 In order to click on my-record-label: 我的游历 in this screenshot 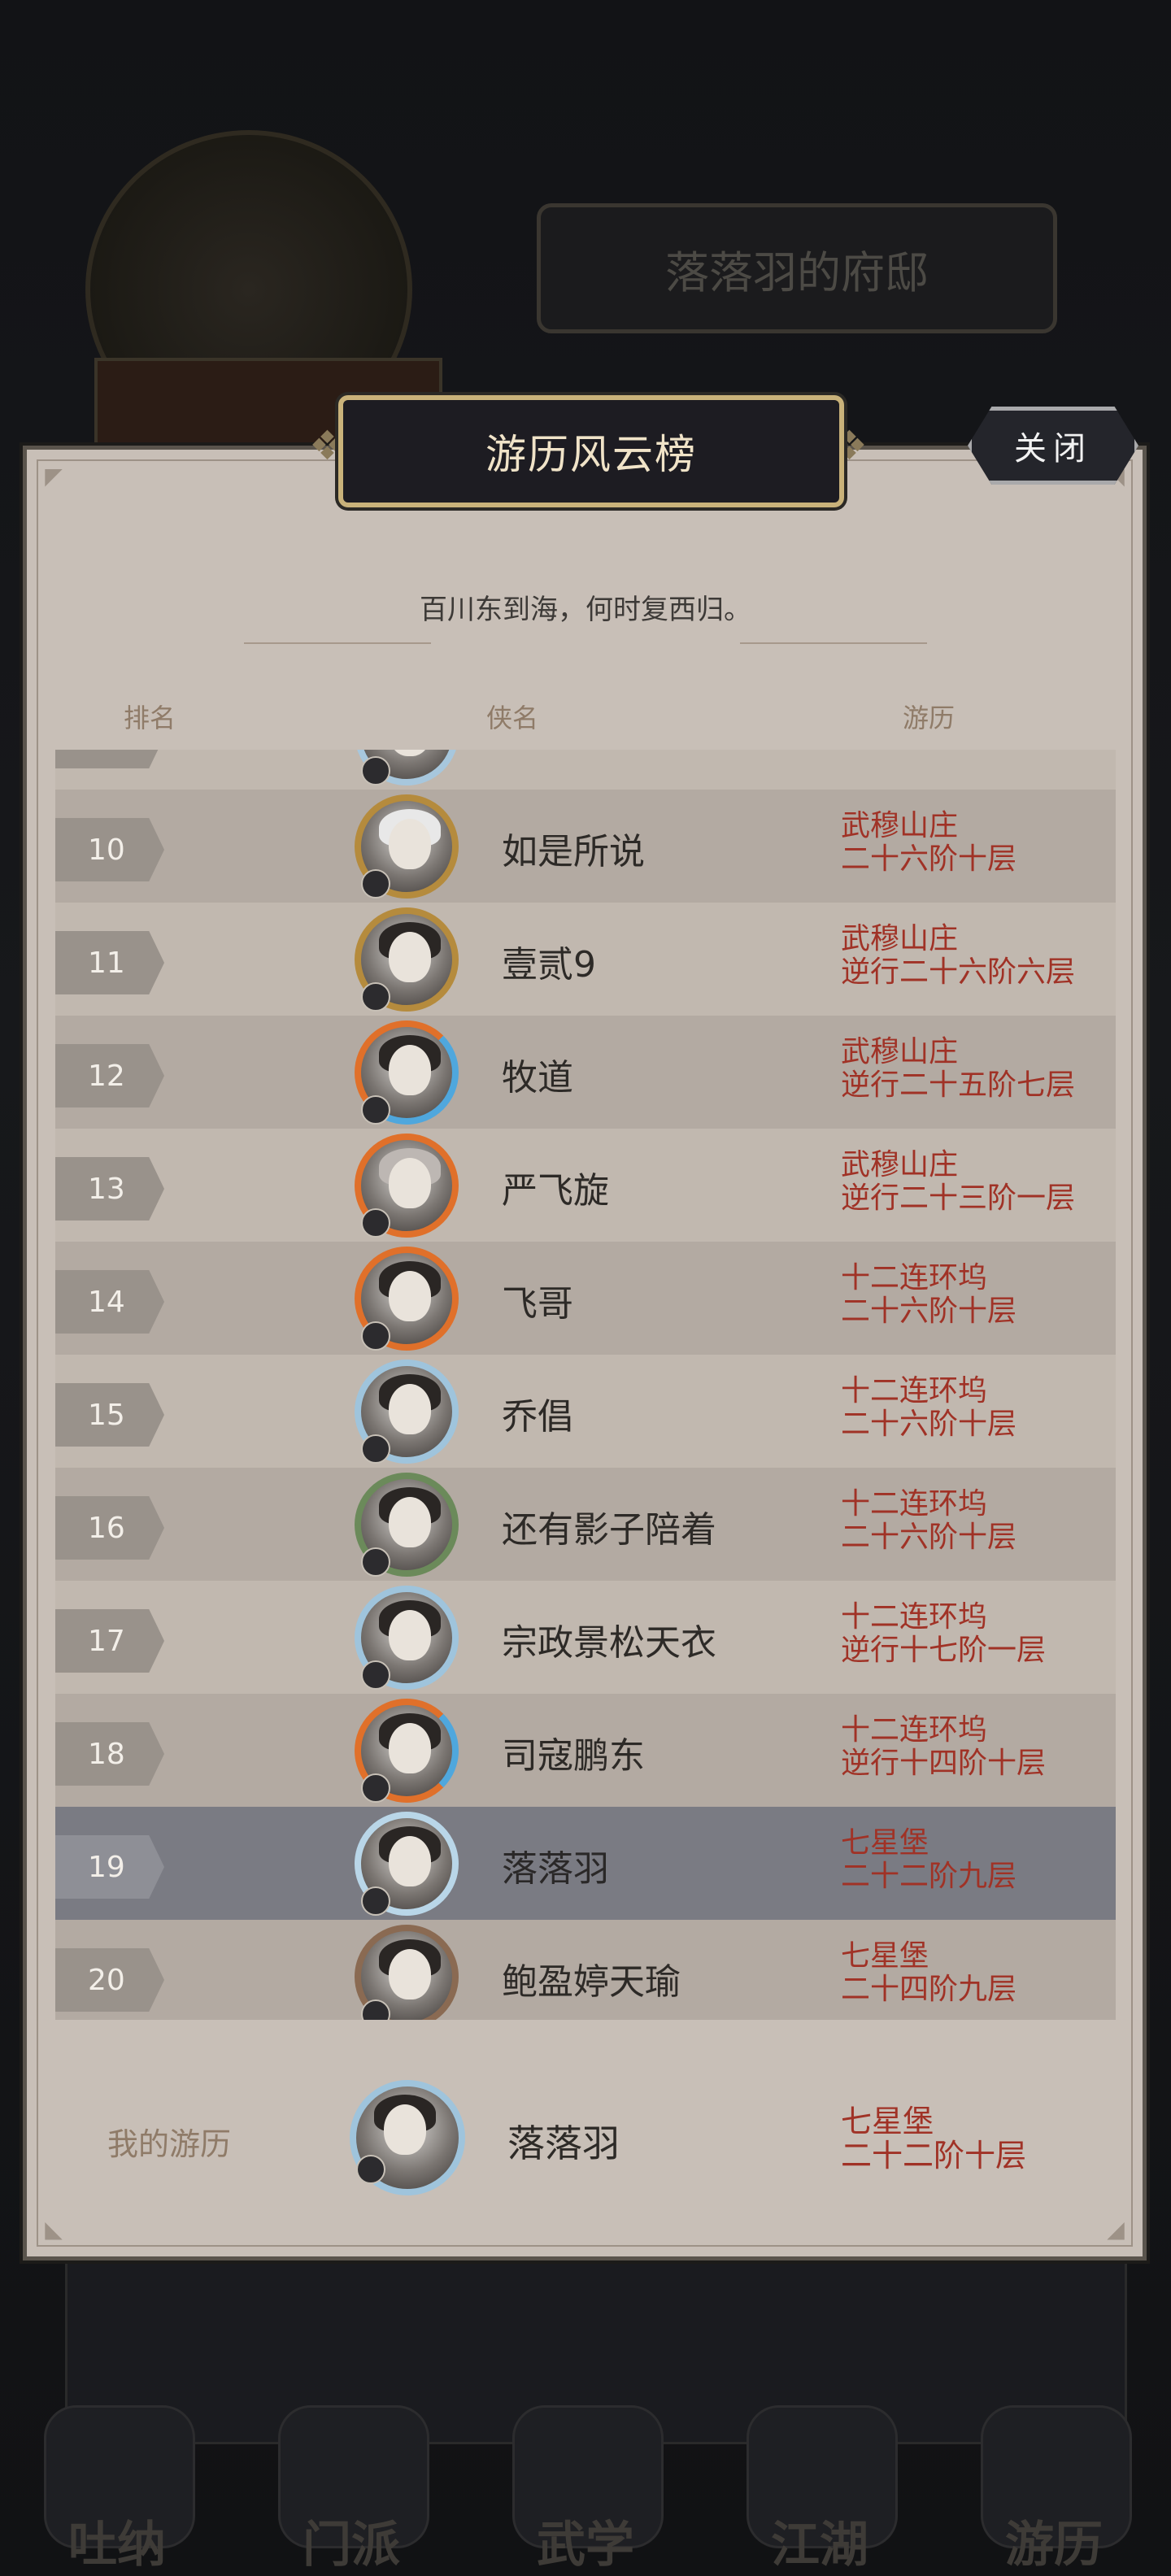, I will do `click(170, 2144)`.